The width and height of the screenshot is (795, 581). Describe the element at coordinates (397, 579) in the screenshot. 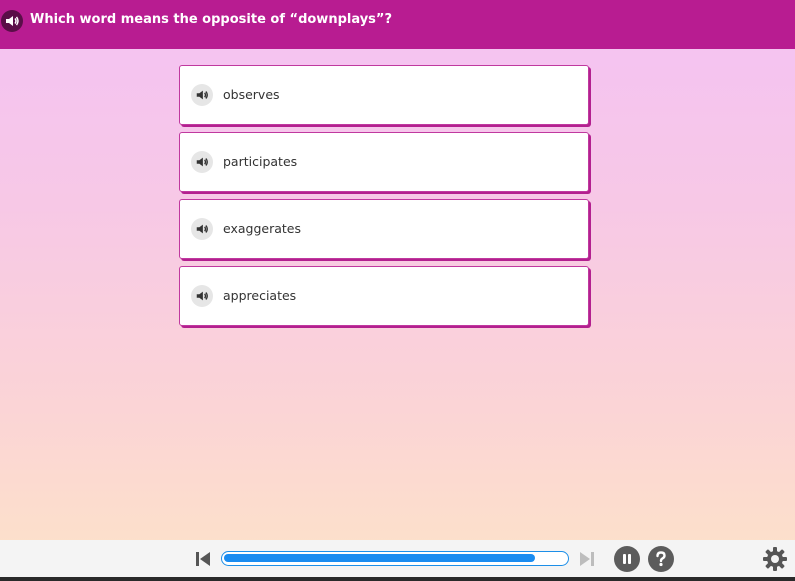

I see `bottom-edge` at that location.